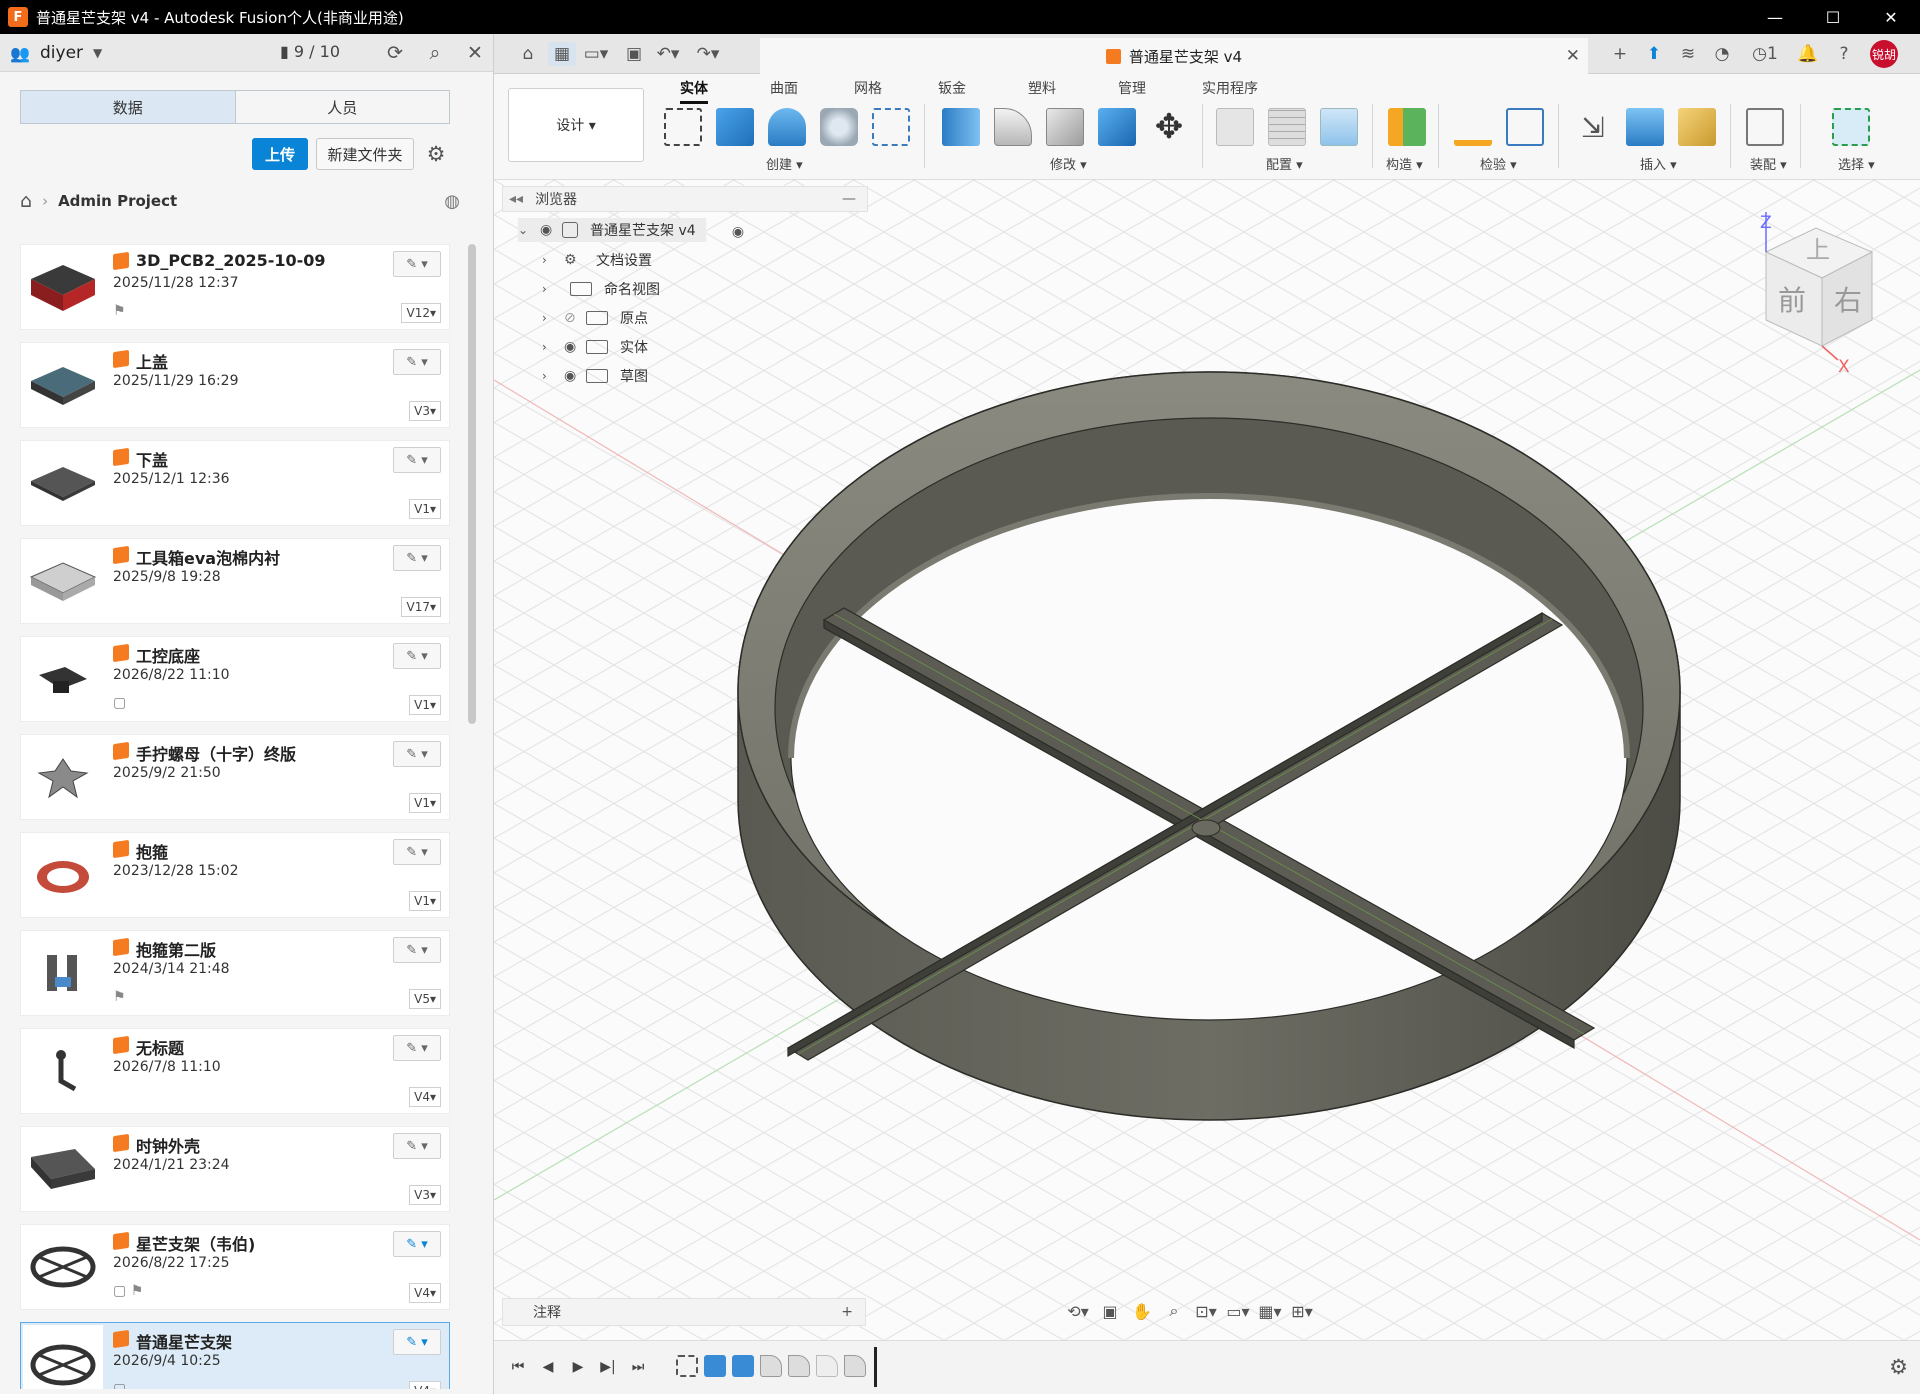 This screenshot has height=1394, width=1920. I want to click on browser-node-document-settings: › ⚙ 文档设置, so click(597, 260).